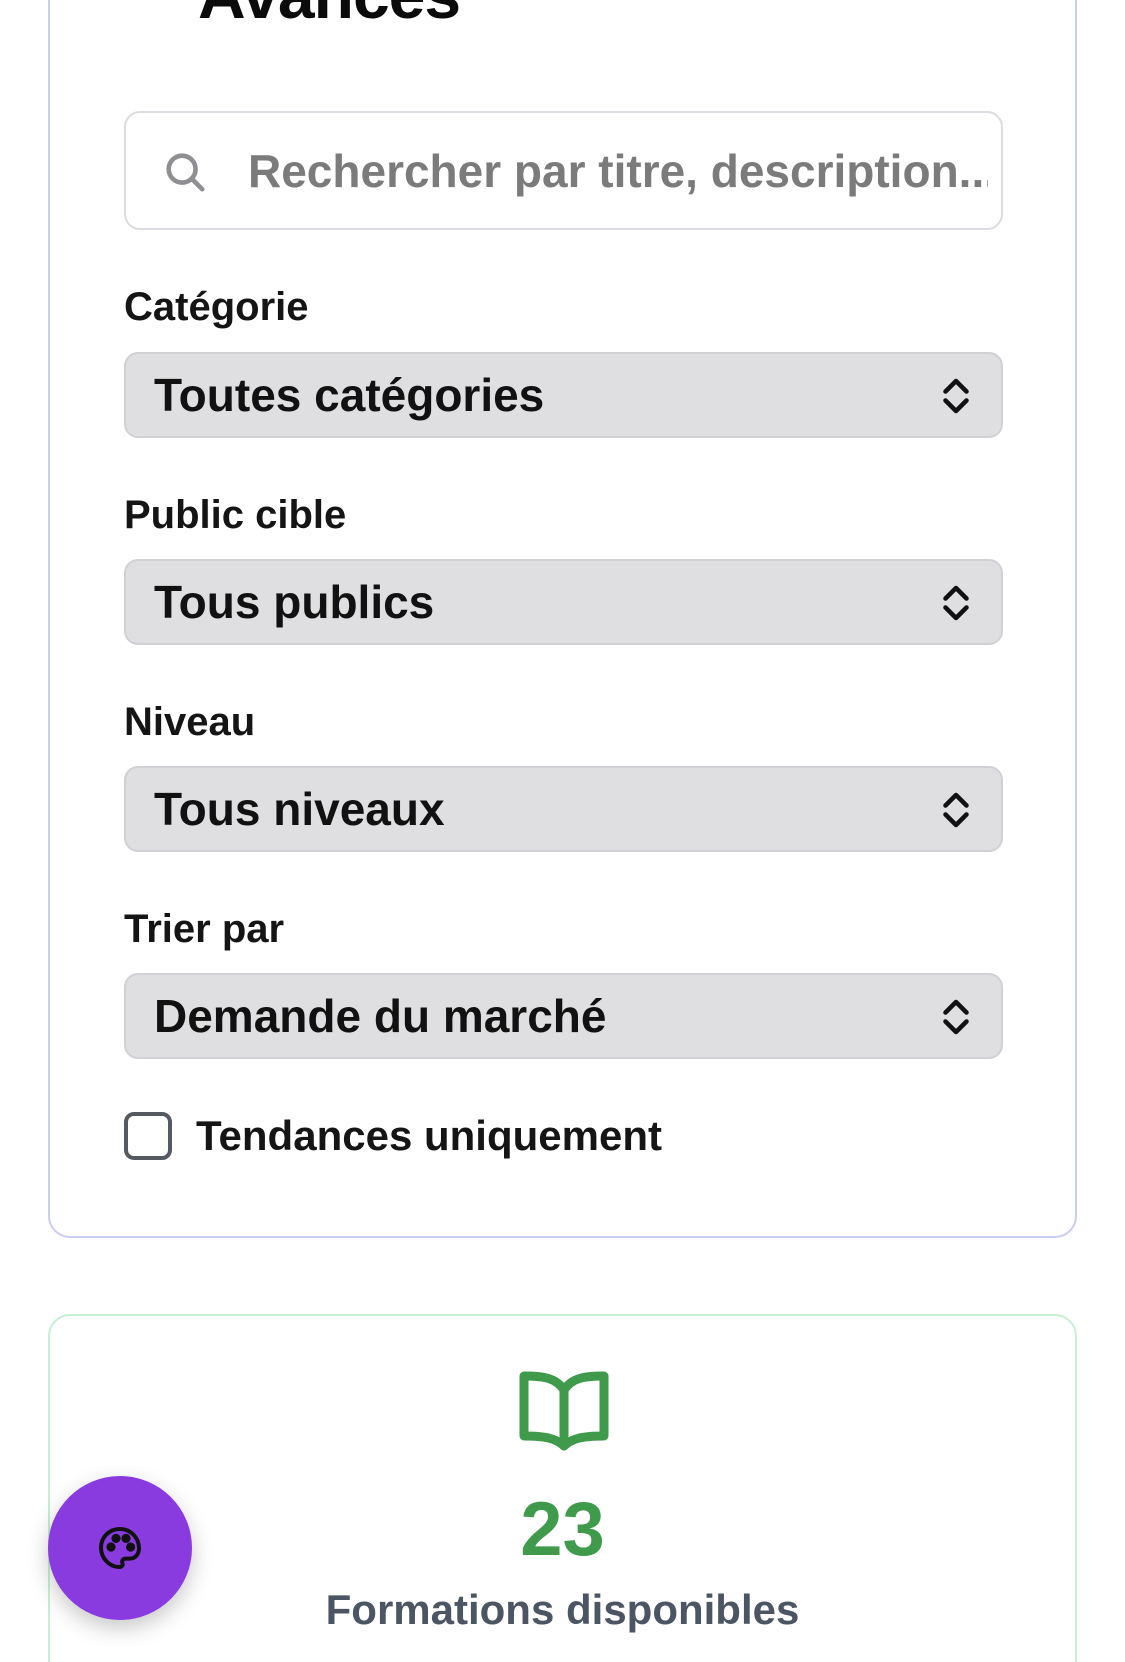 The image size is (1125, 1662). What do you see at coordinates (563, 395) in the screenshot?
I see `category-select: Toutes catégories` at bounding box center [563, 395].